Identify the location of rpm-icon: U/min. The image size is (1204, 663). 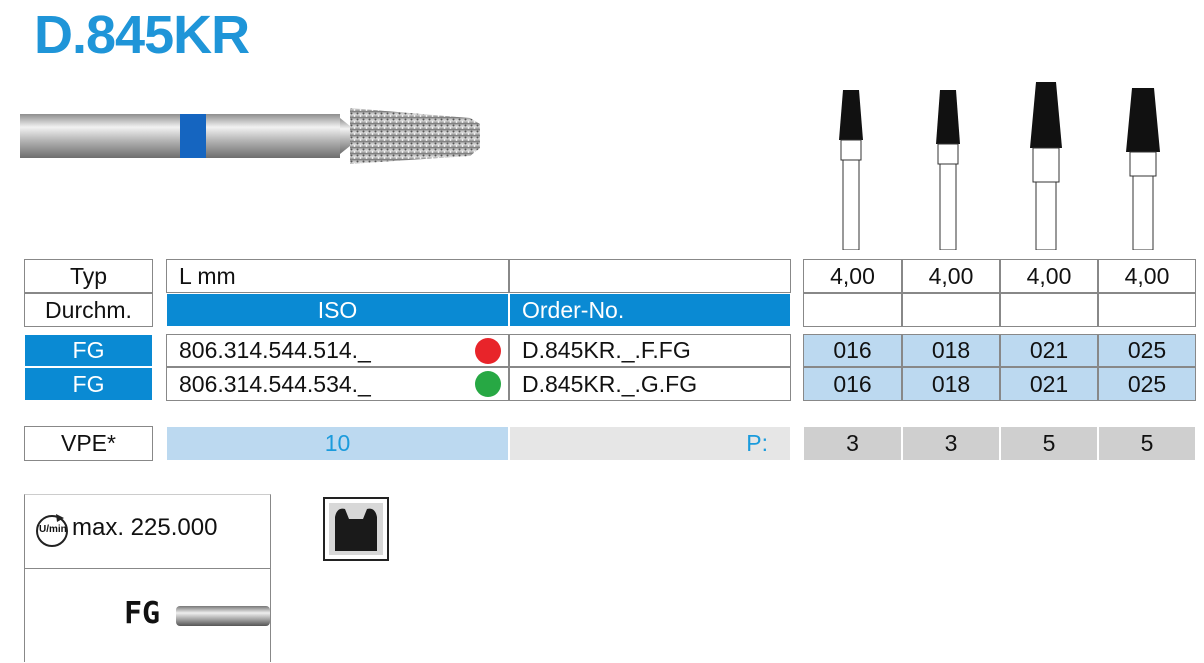
(52, 530).